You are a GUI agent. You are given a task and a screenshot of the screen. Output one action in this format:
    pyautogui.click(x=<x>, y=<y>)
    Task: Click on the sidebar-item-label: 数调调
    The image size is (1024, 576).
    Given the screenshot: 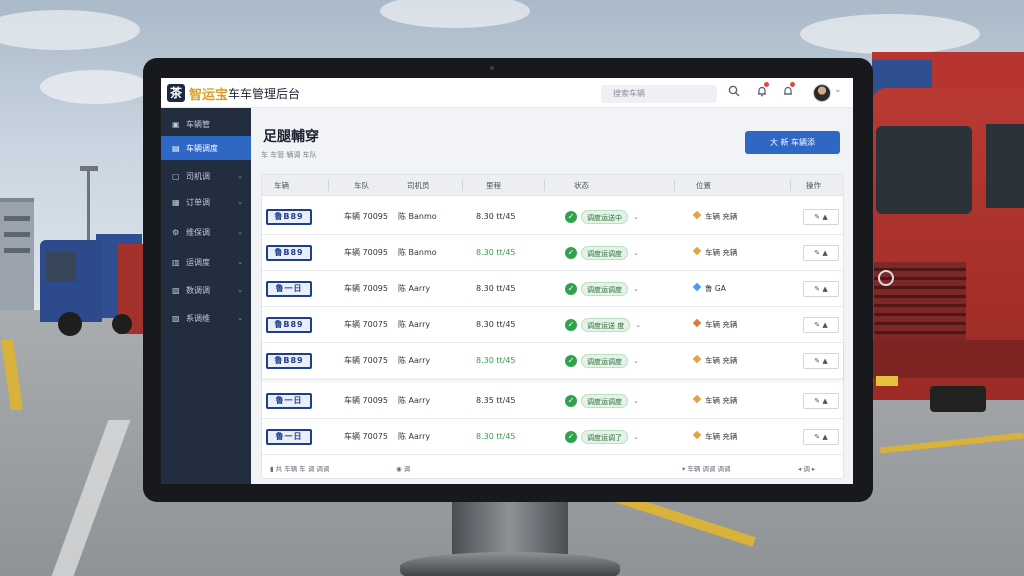 What is the action you would take?
    pyautogui.click(x=198, y=290)
    